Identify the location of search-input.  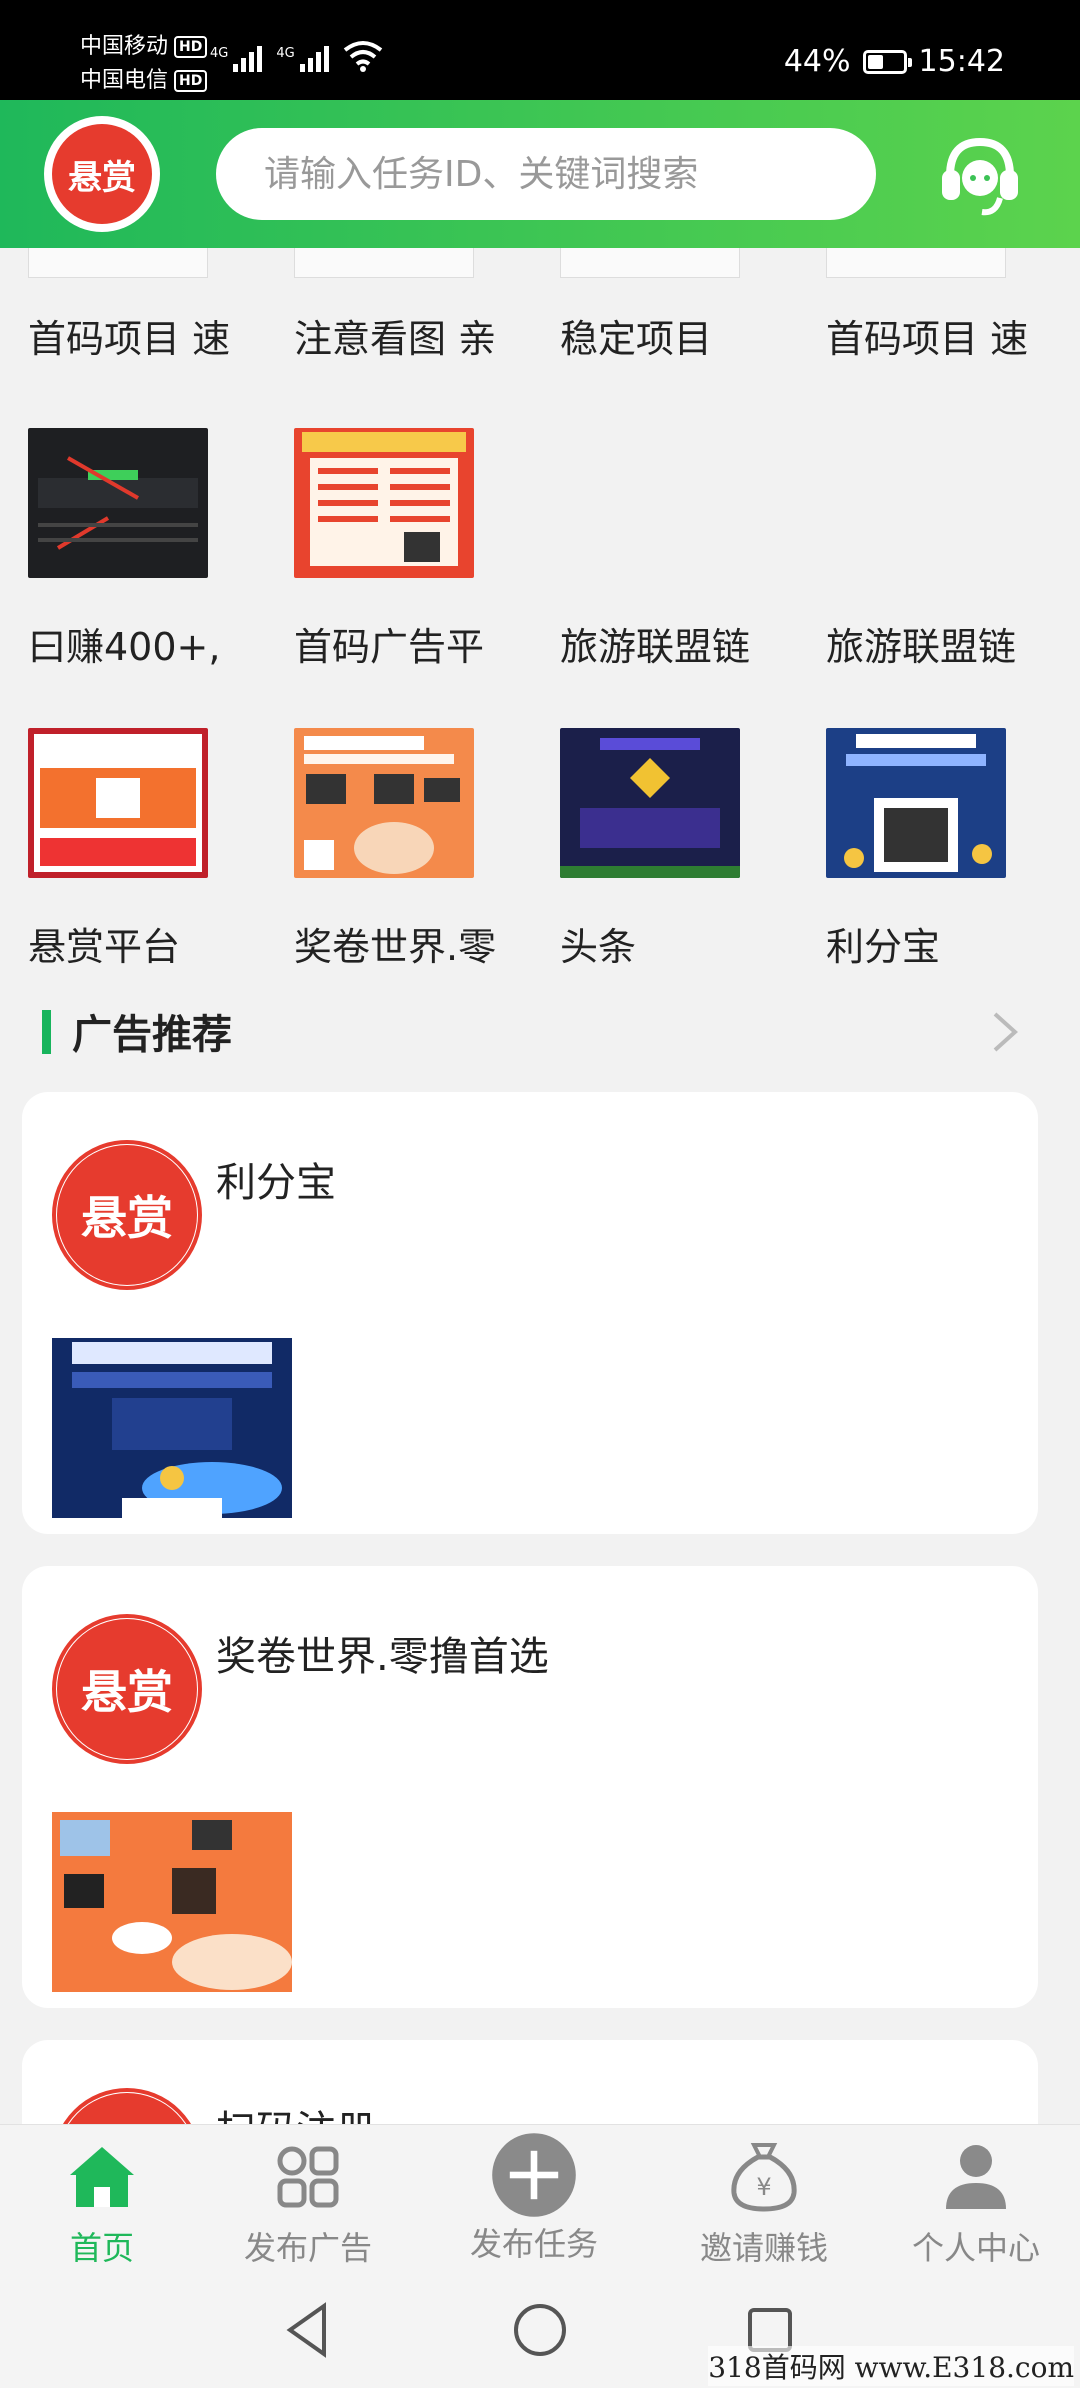
(546, 174).